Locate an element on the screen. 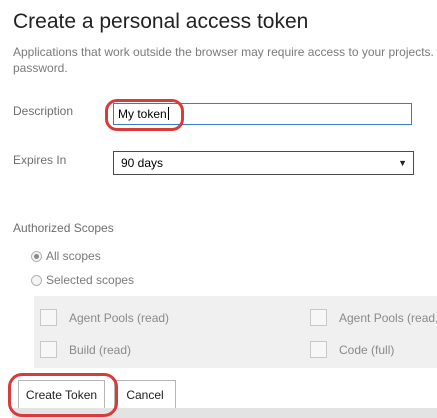  intro-line-2: password. is located at coordinates (40, 68).